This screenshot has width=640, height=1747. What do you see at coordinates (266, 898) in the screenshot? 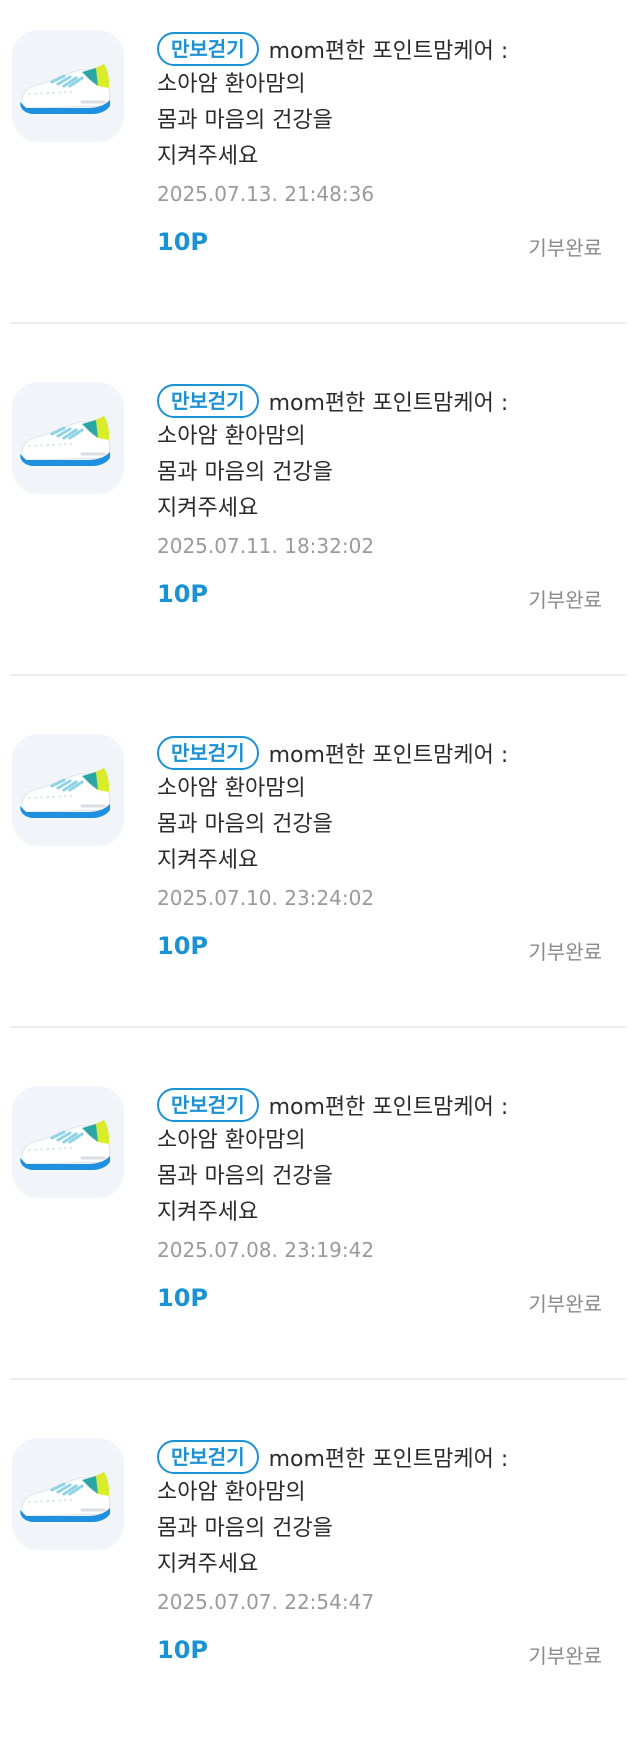
I see `item-timestamp: 2025.07.10. 23:24:02` at bounding box center [266, 898].